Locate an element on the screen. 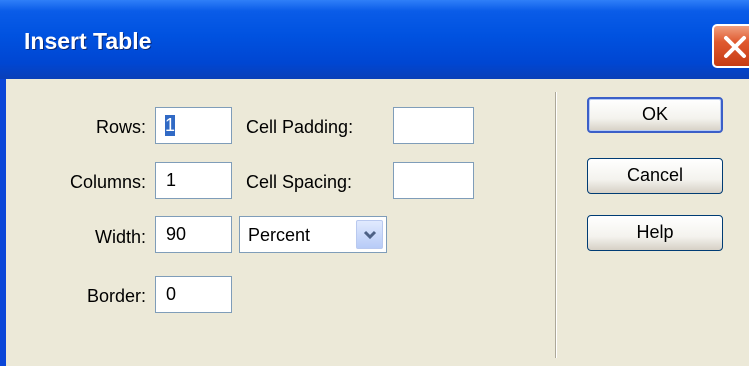 Image resolution: width=749 pixels, height=366 pixels. rows-label: Rows: is located at coordinates (120, 127).